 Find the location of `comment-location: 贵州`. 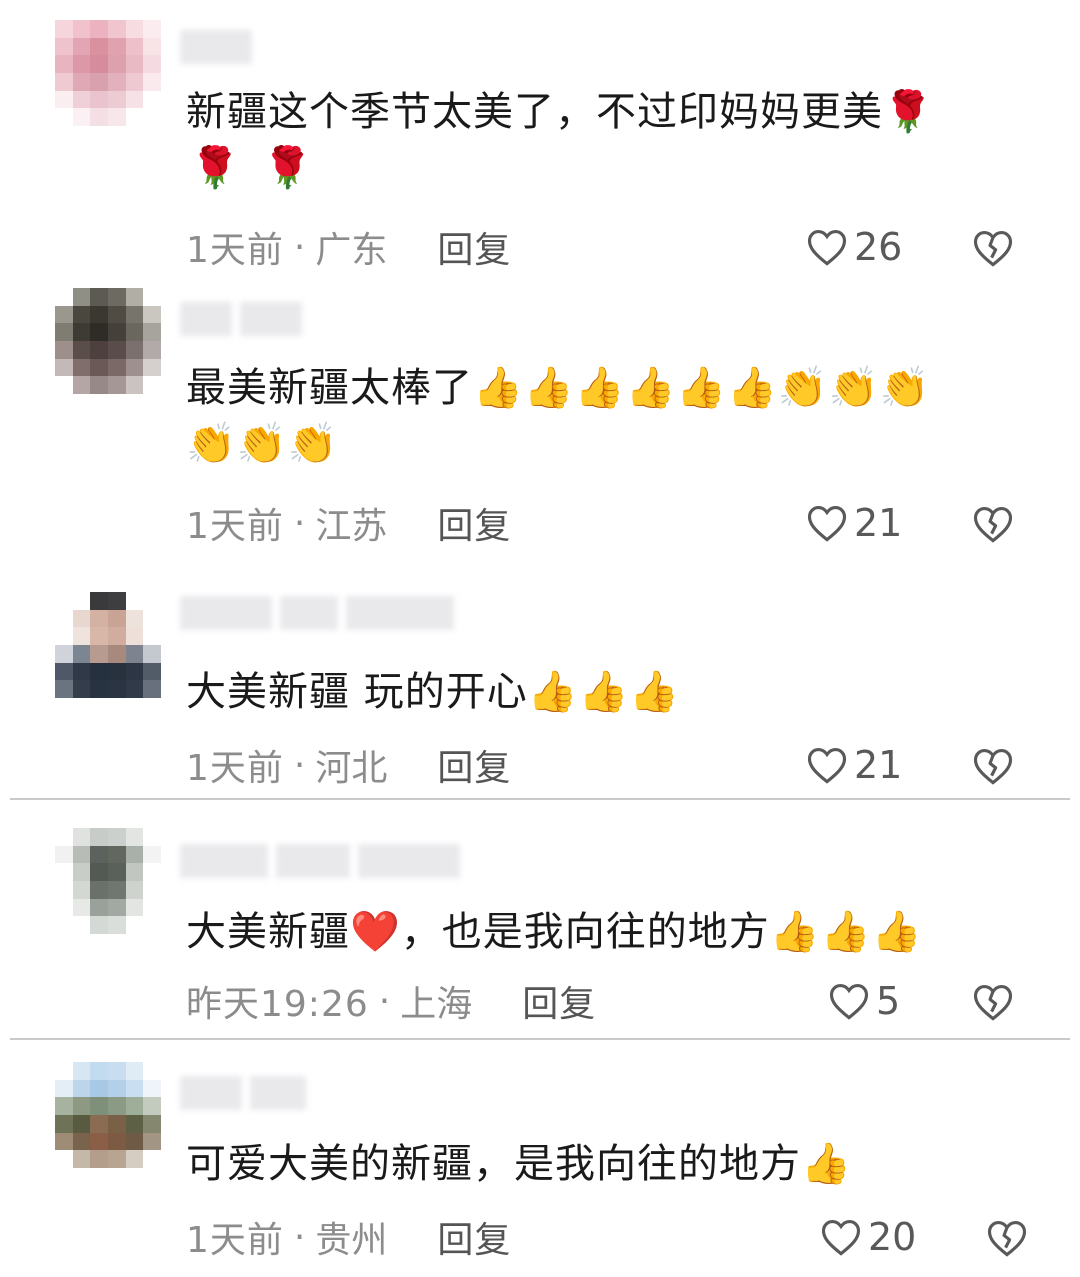

comment-location: 贵州 is located at coordinates (351, 1240).